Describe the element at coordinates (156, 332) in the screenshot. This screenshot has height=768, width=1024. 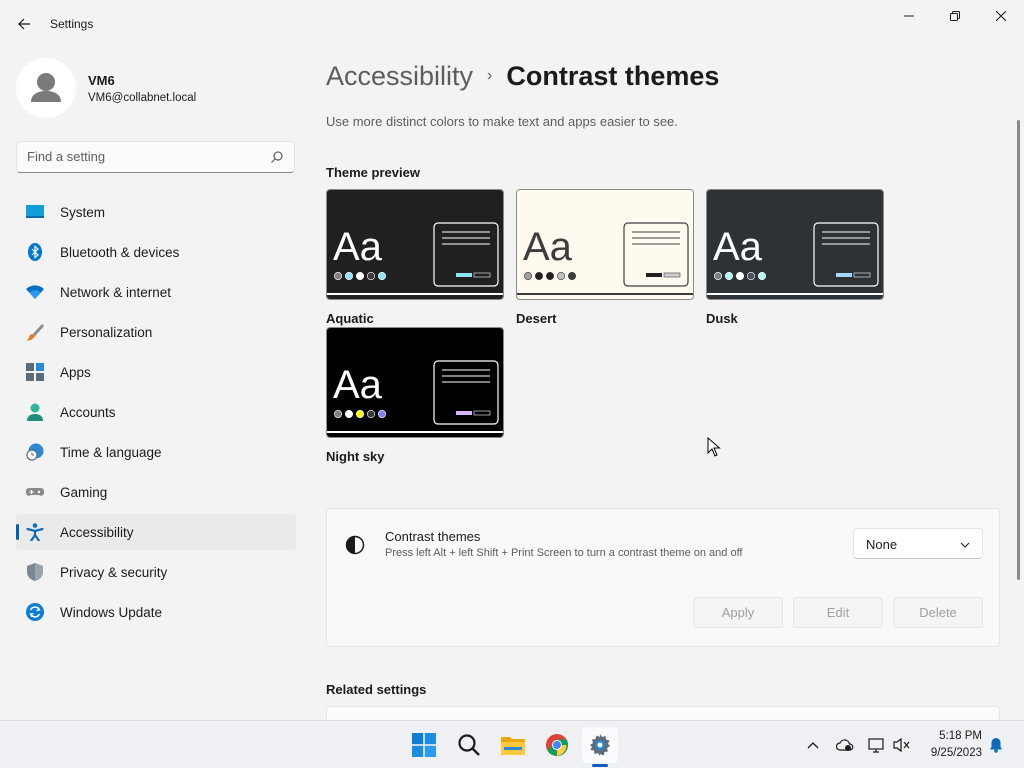
I see `sidebar-item-personalization: Personalization` at that location.